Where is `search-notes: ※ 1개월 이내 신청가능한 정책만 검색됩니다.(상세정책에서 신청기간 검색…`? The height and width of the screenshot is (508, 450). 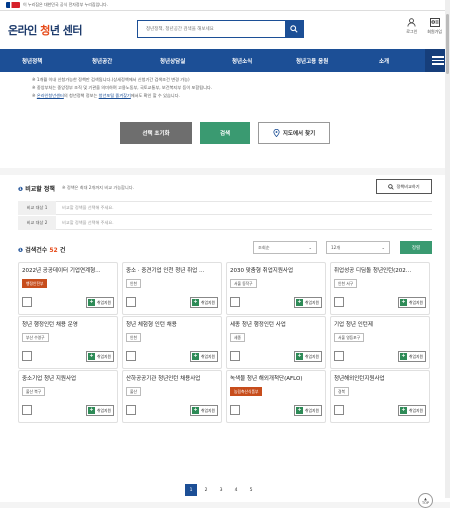 search-notes: ※ 1개월 이내 신청가능한 정책만 검색됩니다.(상세정책에서 신청기간 검색… is located at coordinates (225, 93).